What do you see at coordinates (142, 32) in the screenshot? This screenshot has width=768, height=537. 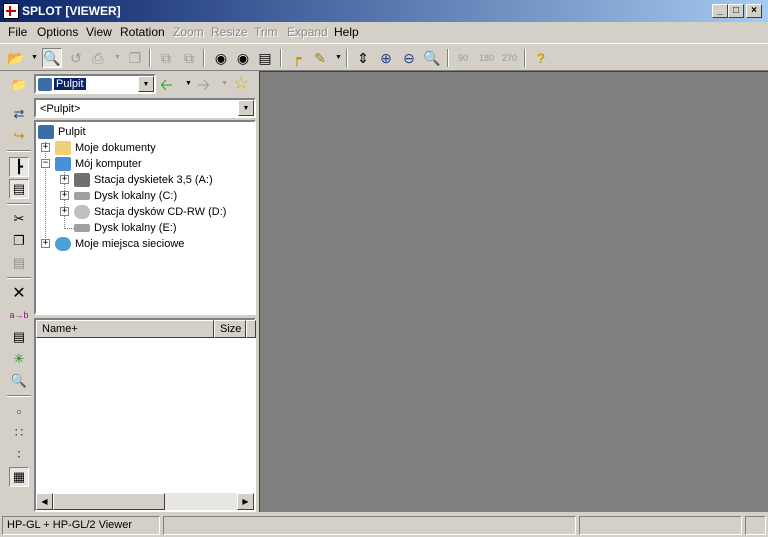 I see `menu-rotation: Rotation` at bounding box center [142, 32].